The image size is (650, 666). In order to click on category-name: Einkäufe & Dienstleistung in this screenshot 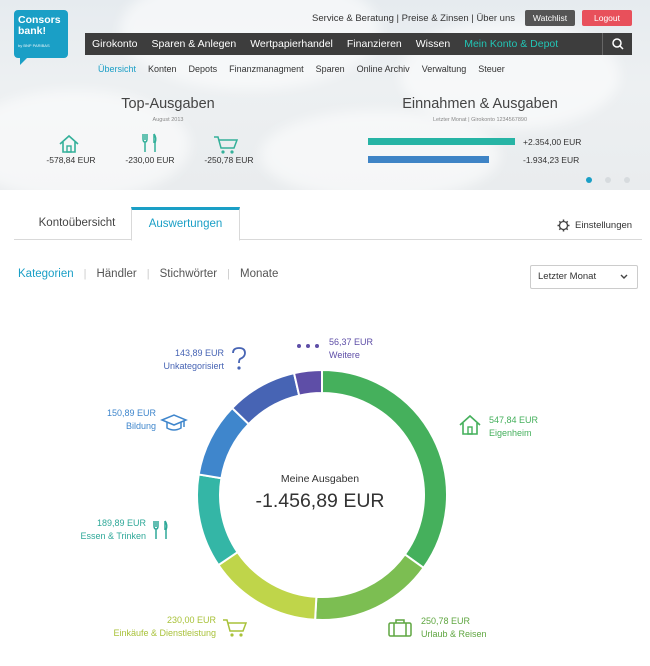, I will do `click(164, 633)`.